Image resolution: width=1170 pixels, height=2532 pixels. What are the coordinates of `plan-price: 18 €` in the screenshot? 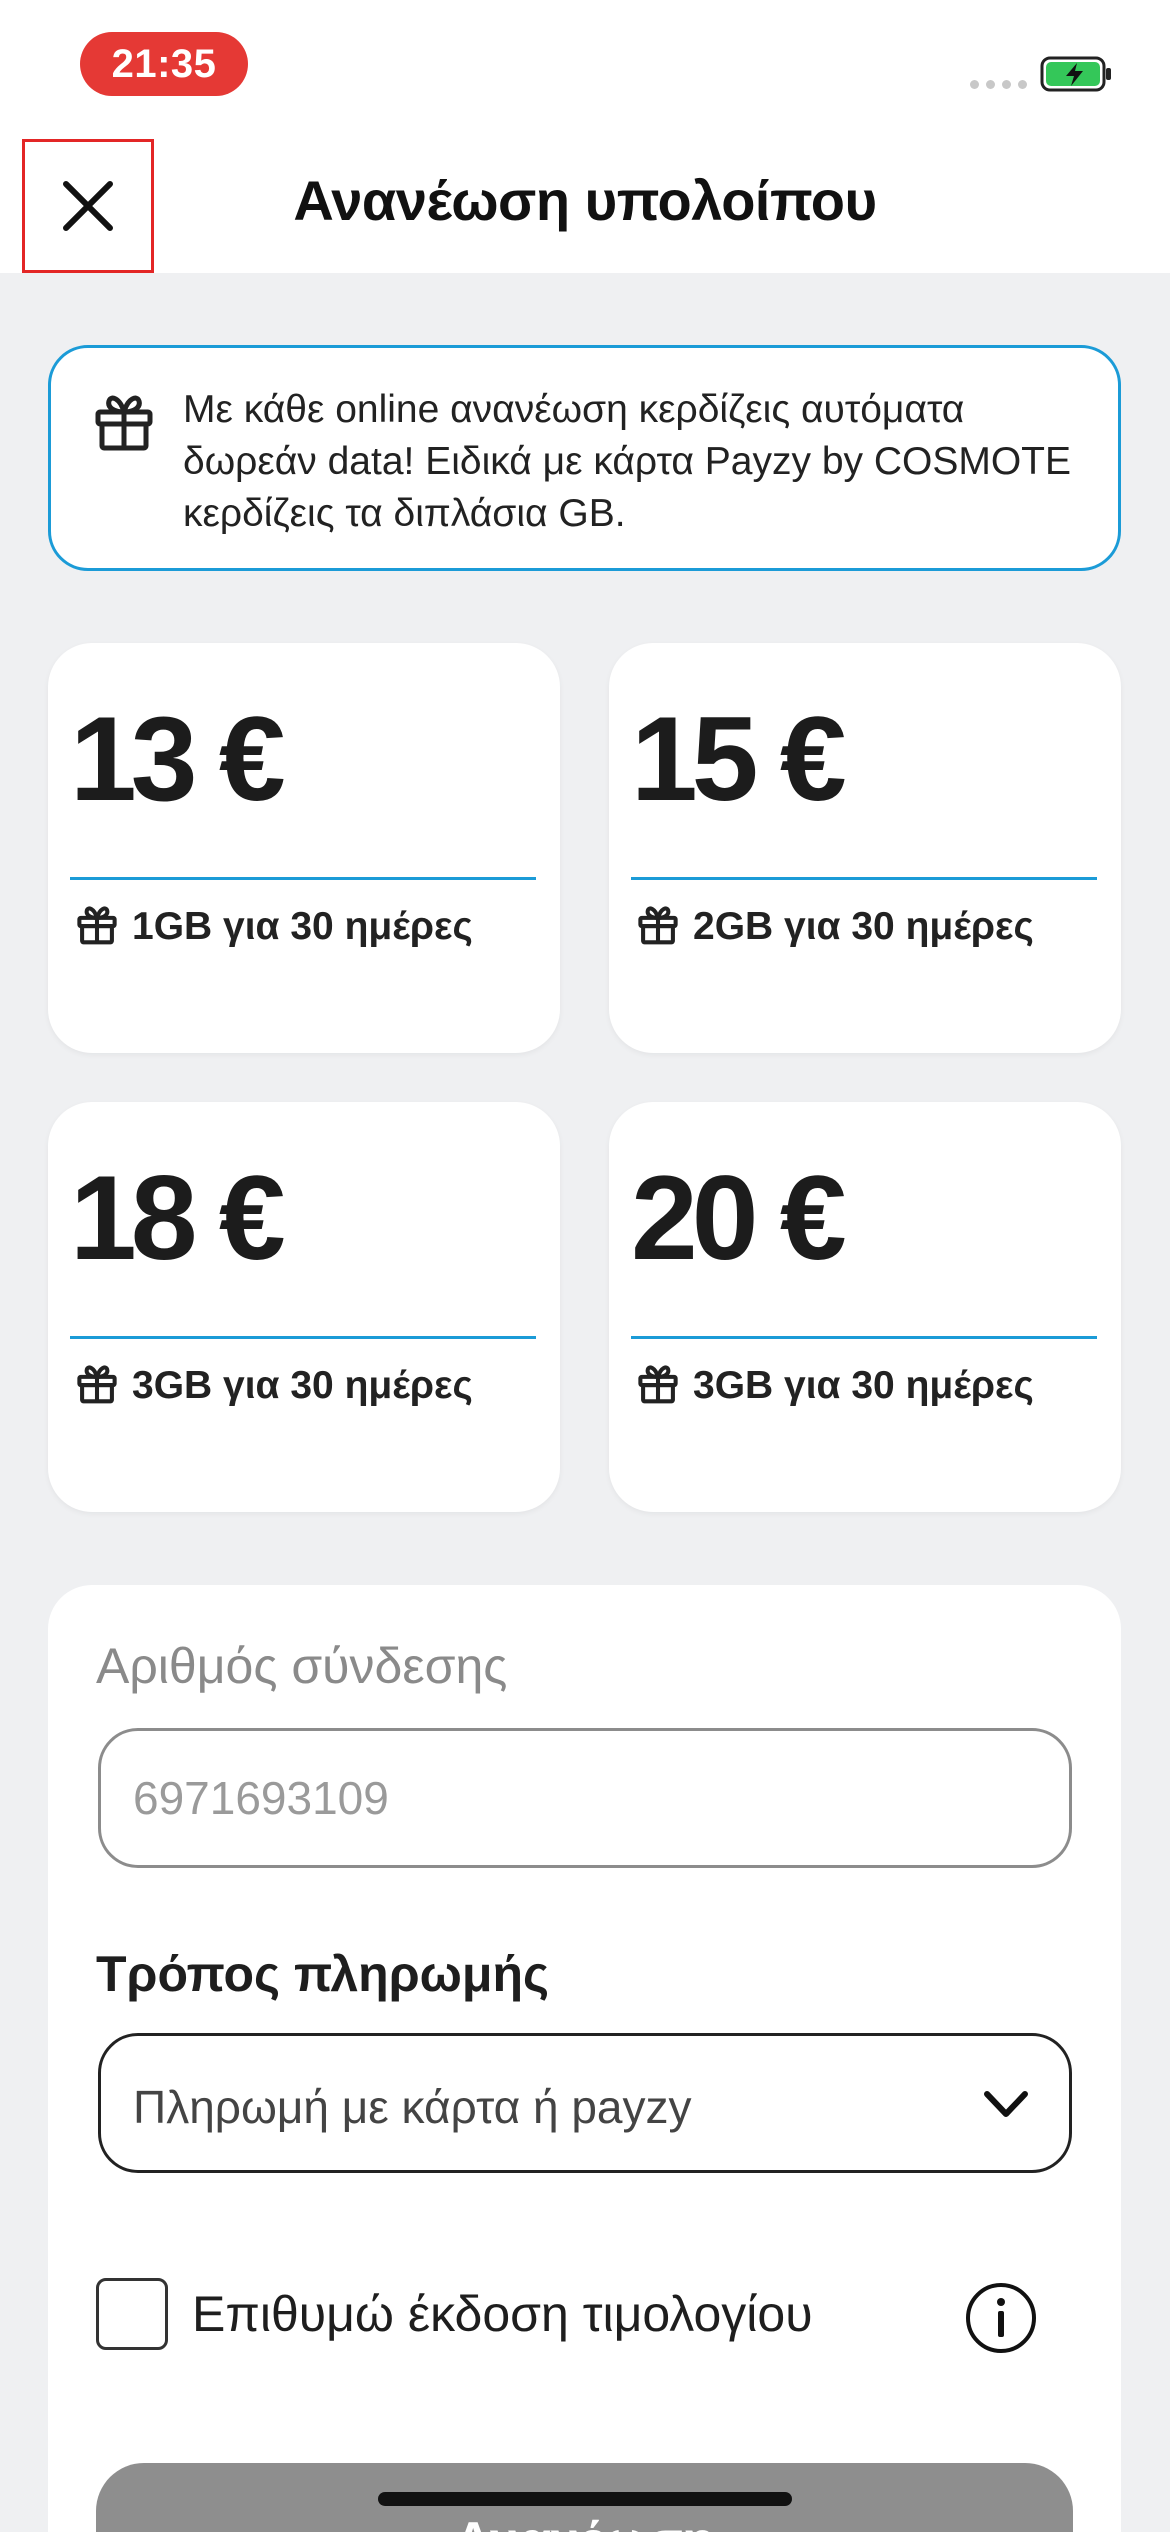 It's located at (178, 1218).